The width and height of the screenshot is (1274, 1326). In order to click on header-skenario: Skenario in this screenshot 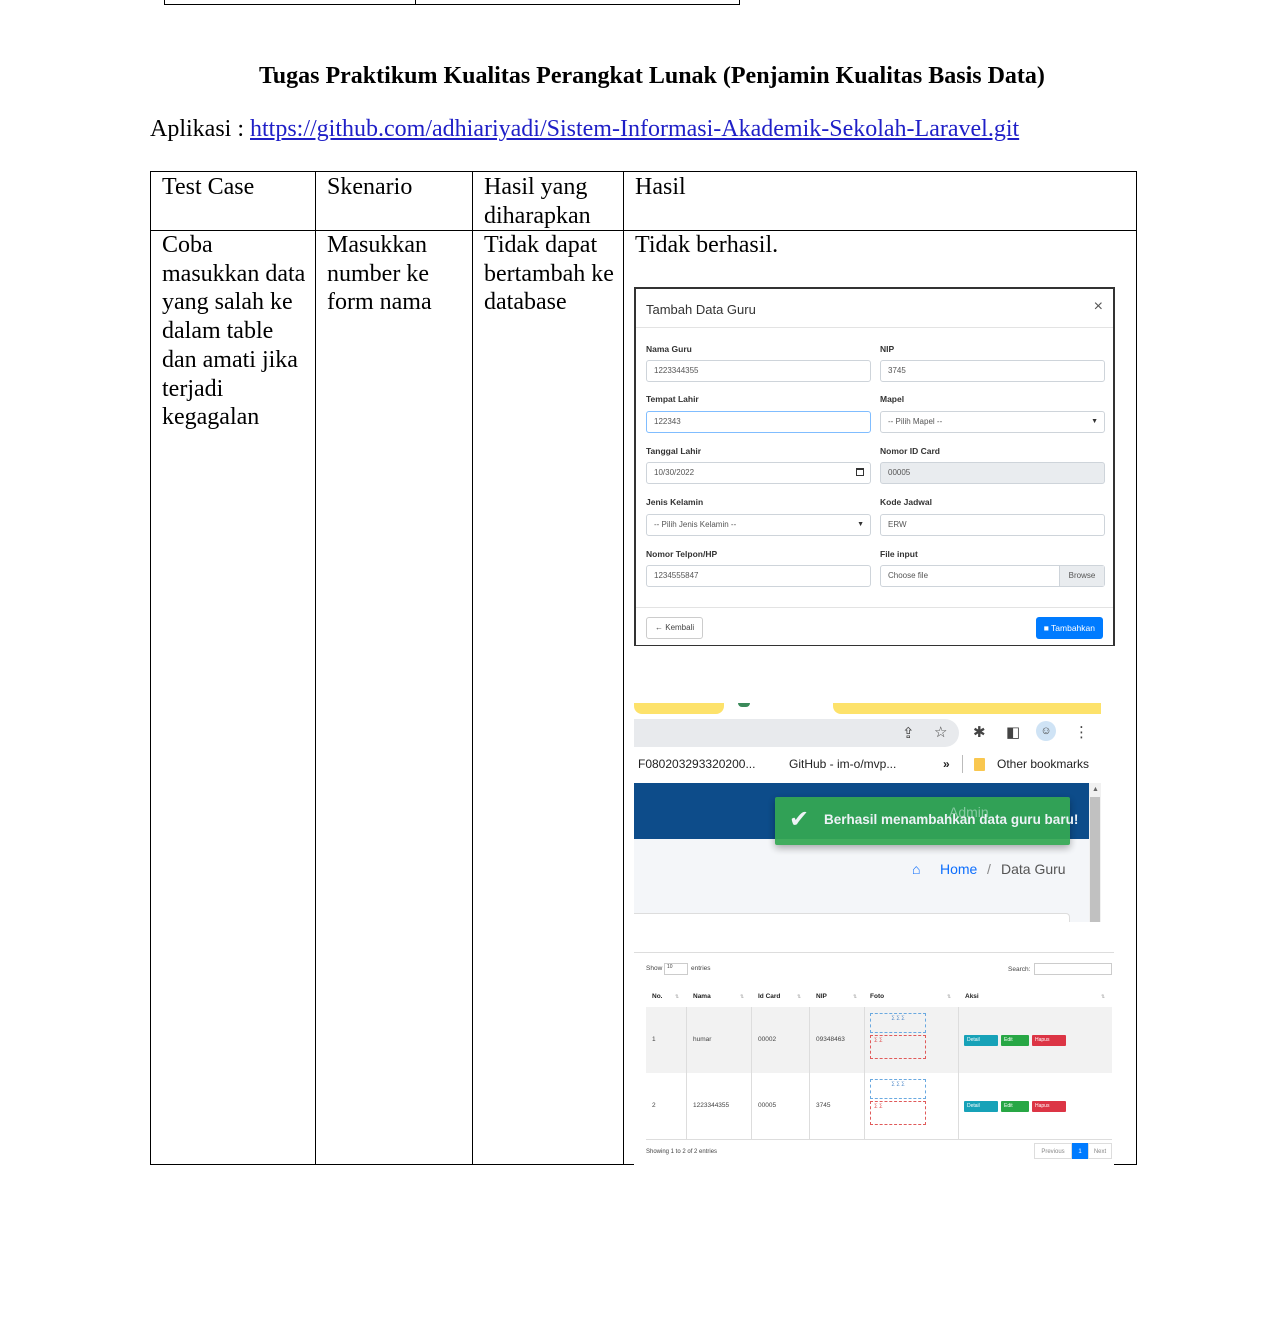, I will do `click(370, 187)`.